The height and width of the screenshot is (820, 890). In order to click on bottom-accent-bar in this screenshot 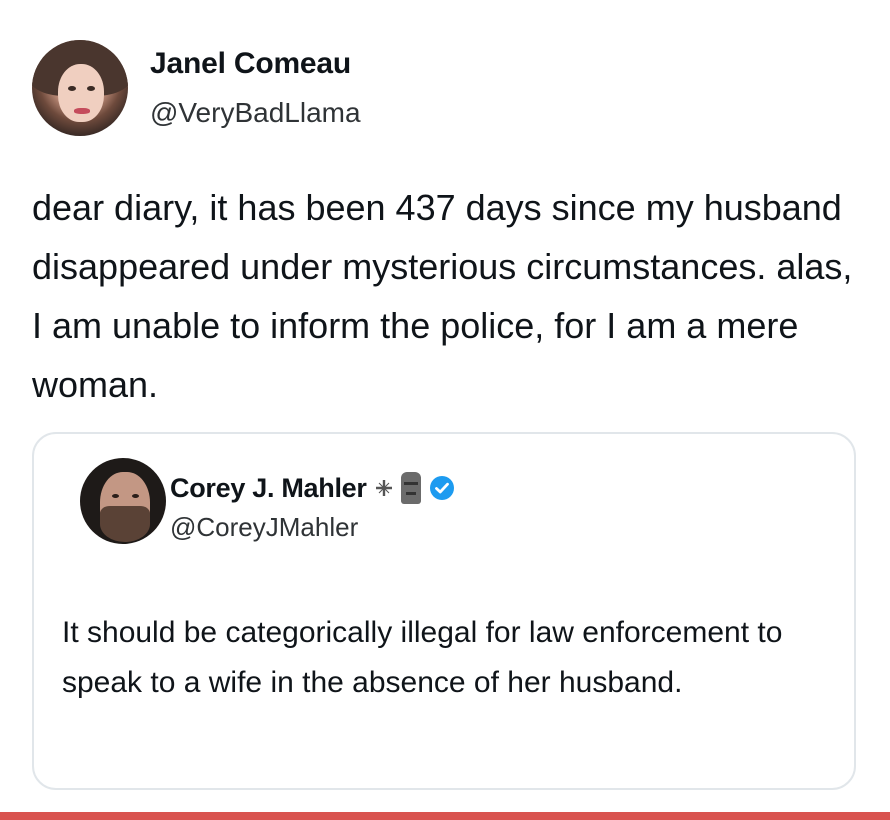, I will do `click(445, 816)`.